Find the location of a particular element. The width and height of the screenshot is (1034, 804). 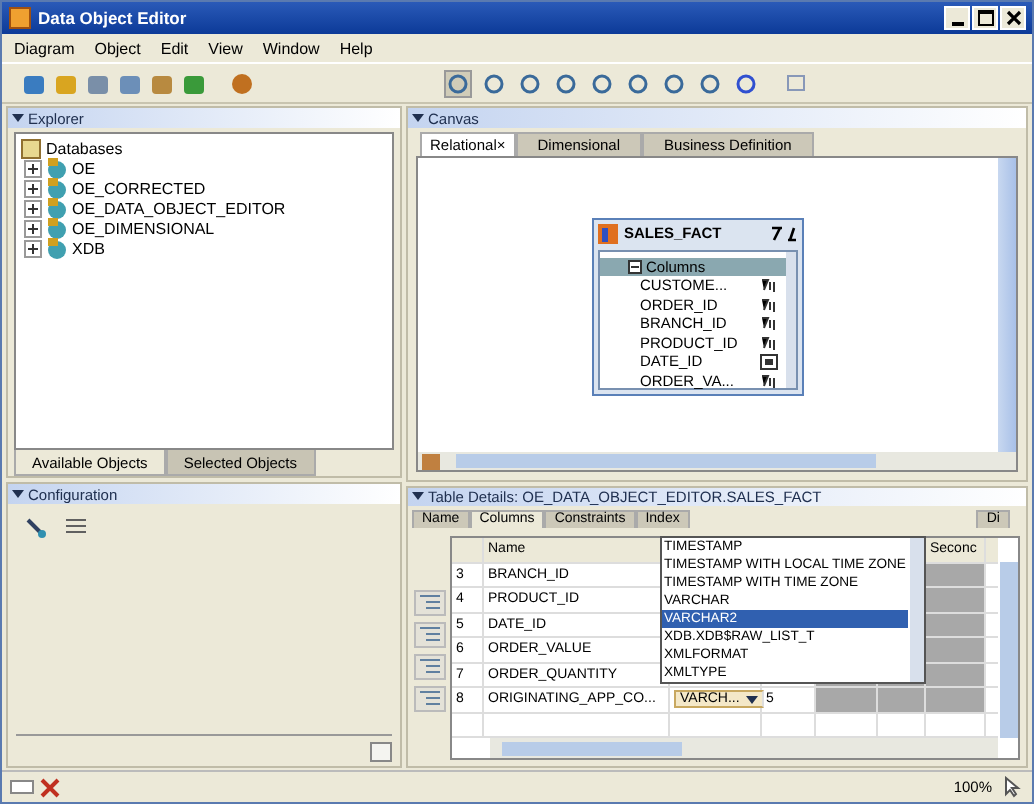

menu-item: Help is located at coordinates (356, 48).